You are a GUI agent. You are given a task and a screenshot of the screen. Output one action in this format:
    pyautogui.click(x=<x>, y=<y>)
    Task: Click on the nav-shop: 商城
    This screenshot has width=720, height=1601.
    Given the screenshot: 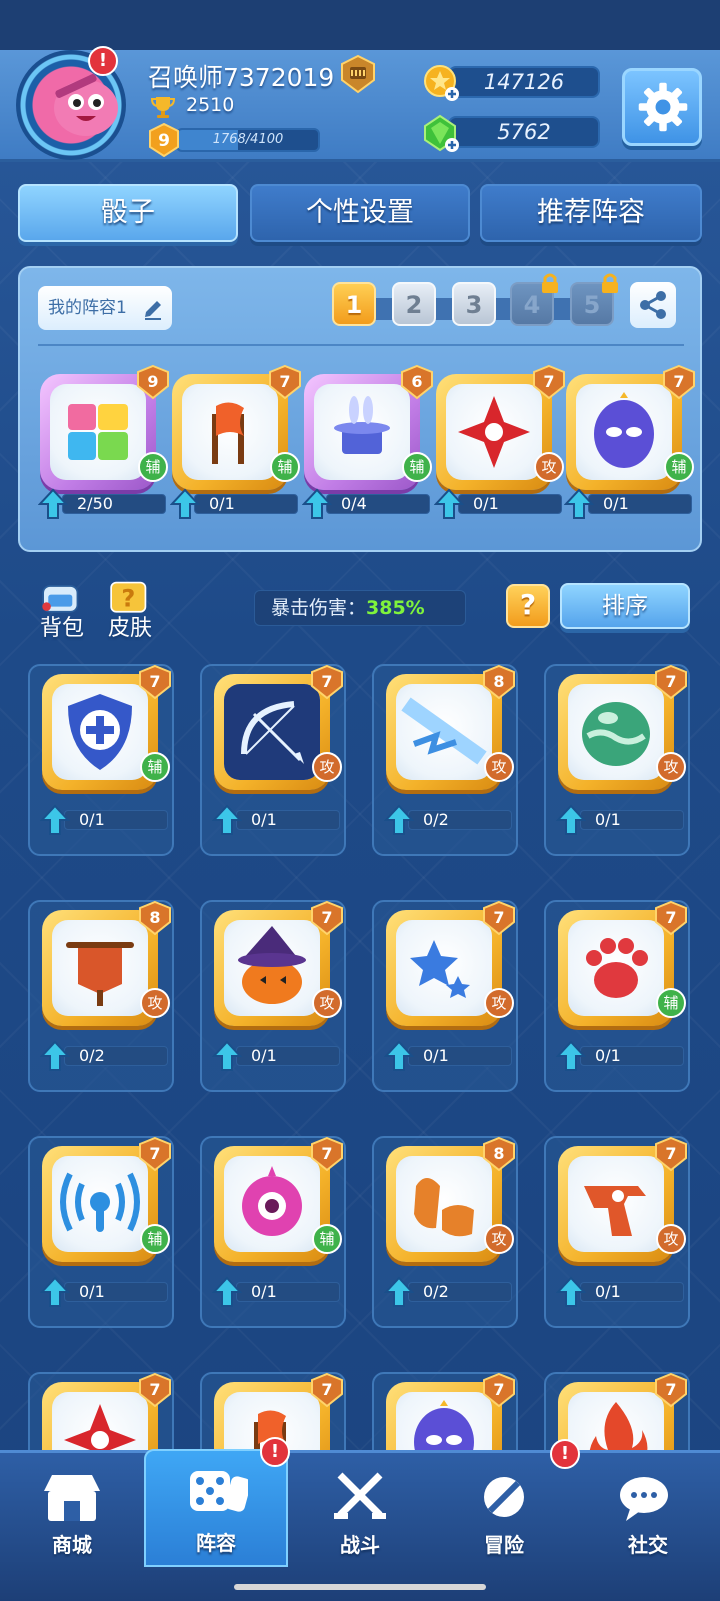 What is the action you would take?
    pyautogui.click(x=72, y=1515)
    